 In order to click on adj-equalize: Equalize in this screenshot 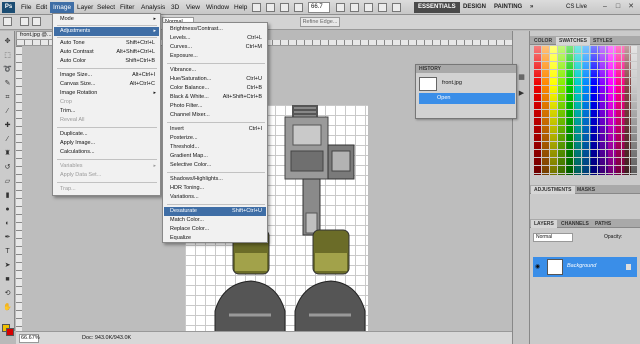, I will do `click(215, 238)`.